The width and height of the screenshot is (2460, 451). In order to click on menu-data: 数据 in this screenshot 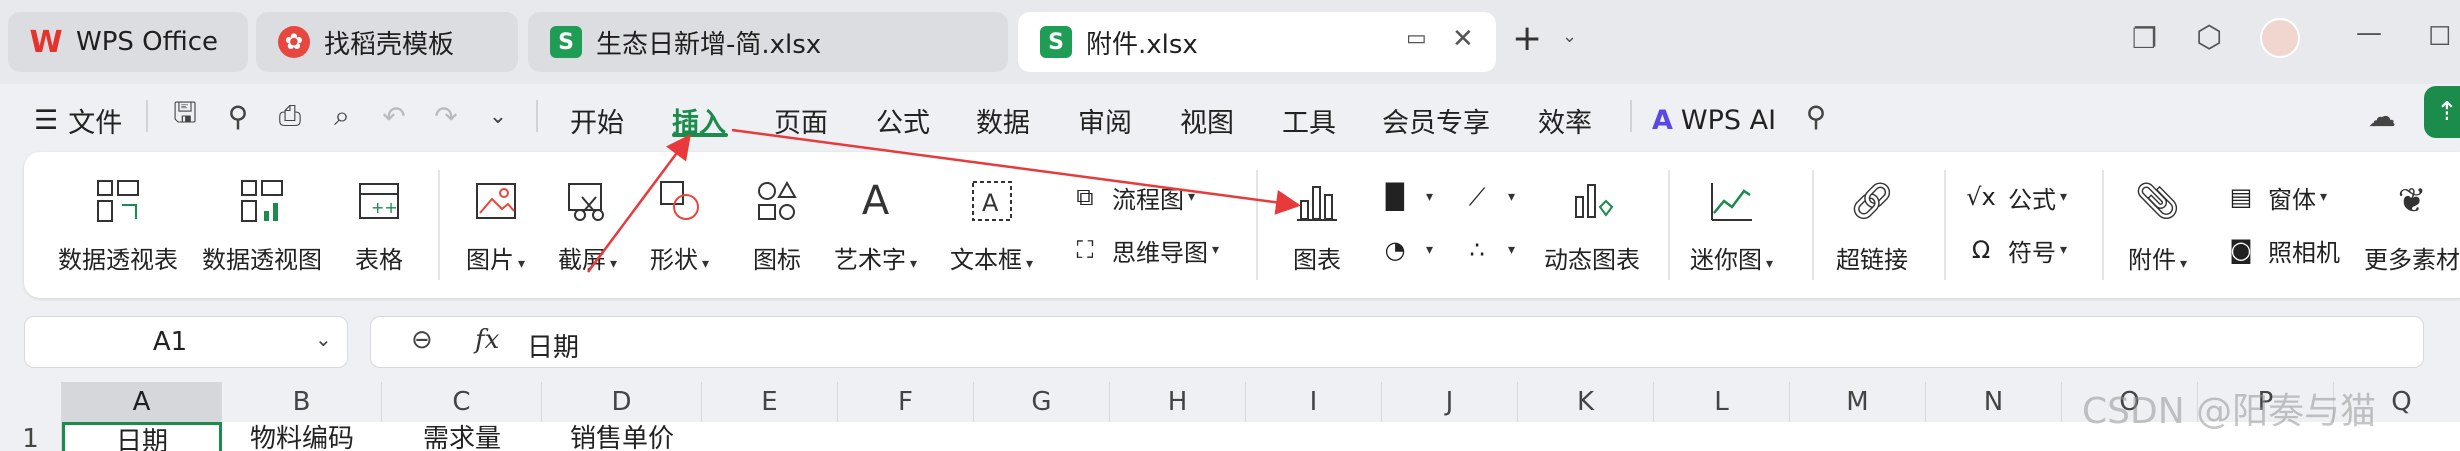, I will do `click(1003, 120)`.